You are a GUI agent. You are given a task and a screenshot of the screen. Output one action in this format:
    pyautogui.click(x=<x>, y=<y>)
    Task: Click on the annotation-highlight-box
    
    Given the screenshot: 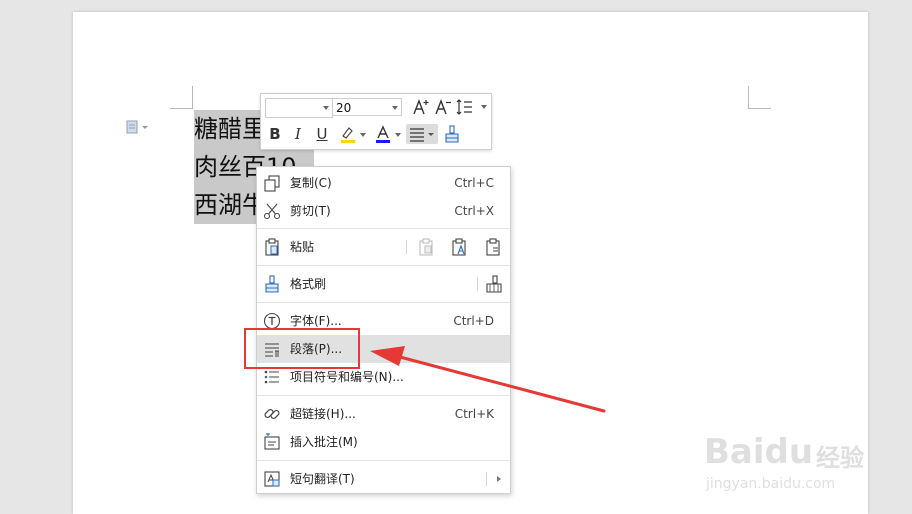 What is the action you would take?
    pyautogui.click(x=302, y=348)
    